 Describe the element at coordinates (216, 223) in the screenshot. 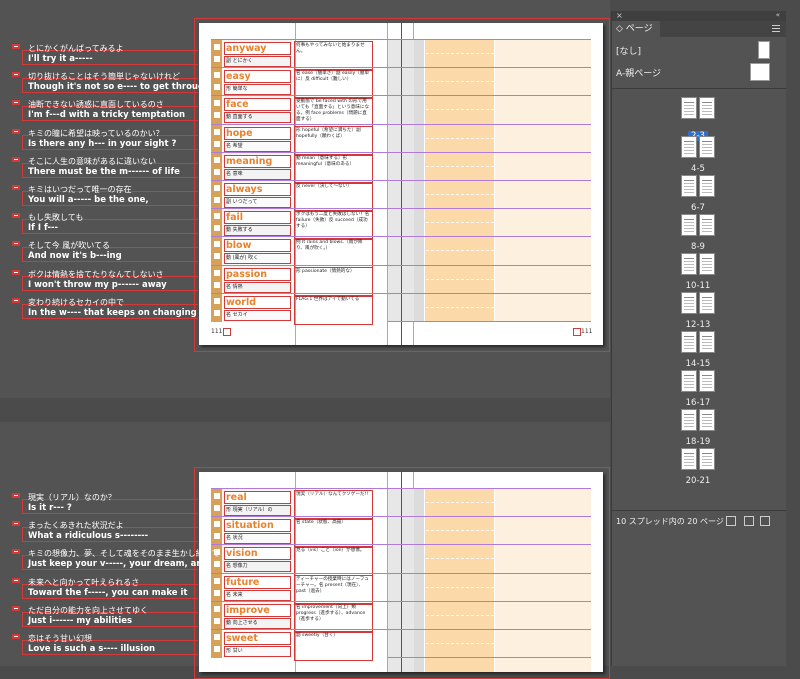

I see `row-number-badge` at that location.